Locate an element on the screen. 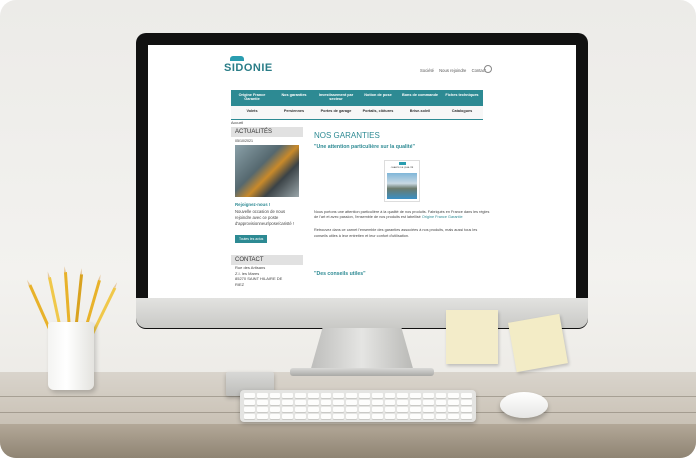 This screenshot has width=696, height=458. nav-item-catalogues: Catalogues is located at coordinates (462, 112).